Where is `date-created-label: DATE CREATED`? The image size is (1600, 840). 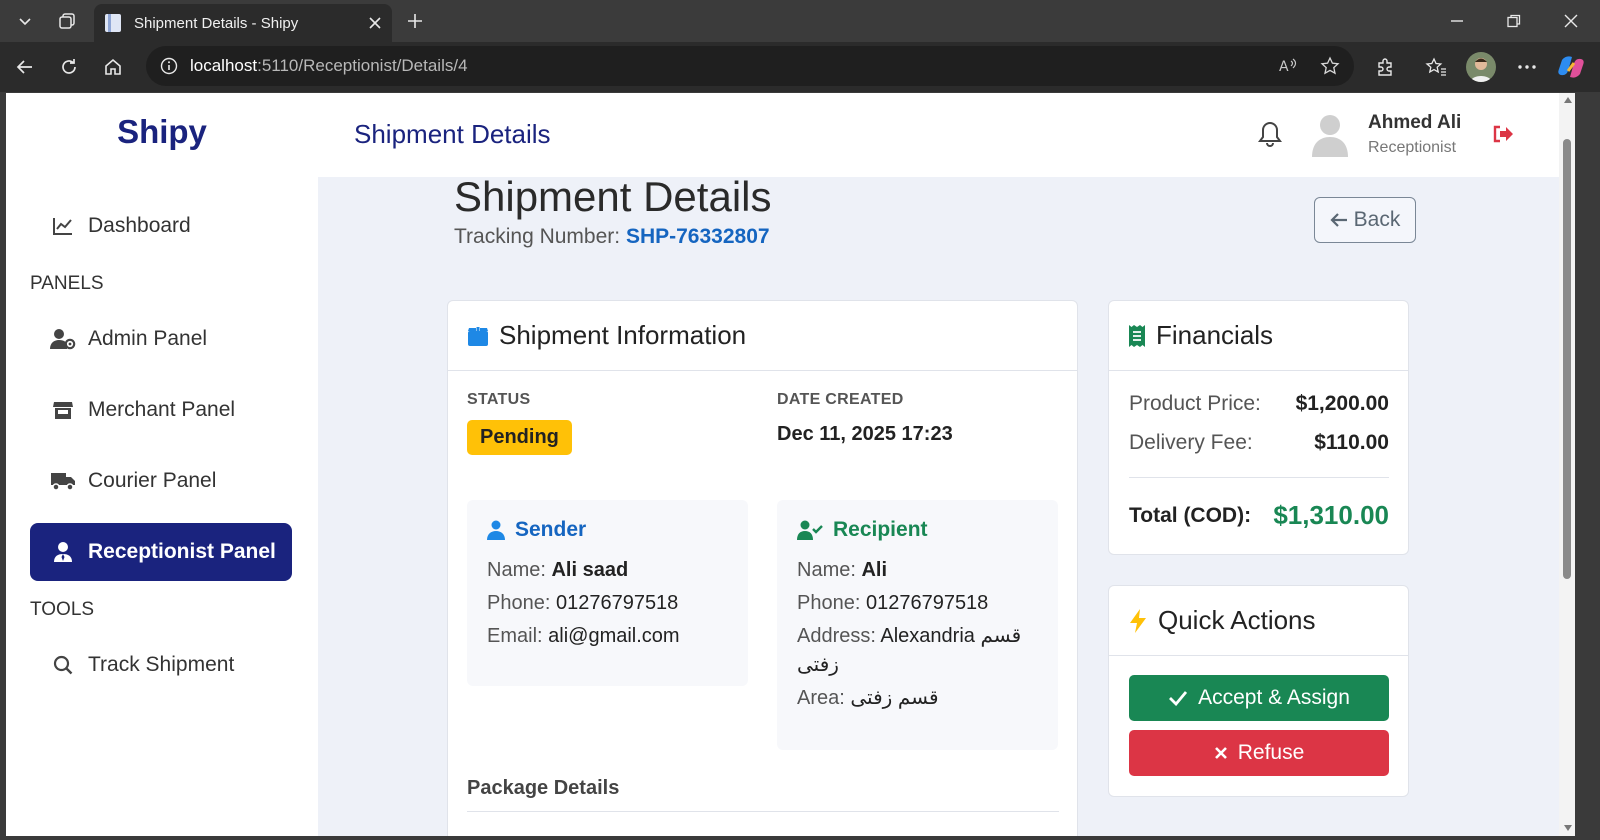
date-created-label: DATE CREATED is located at coordinates (840, 399).